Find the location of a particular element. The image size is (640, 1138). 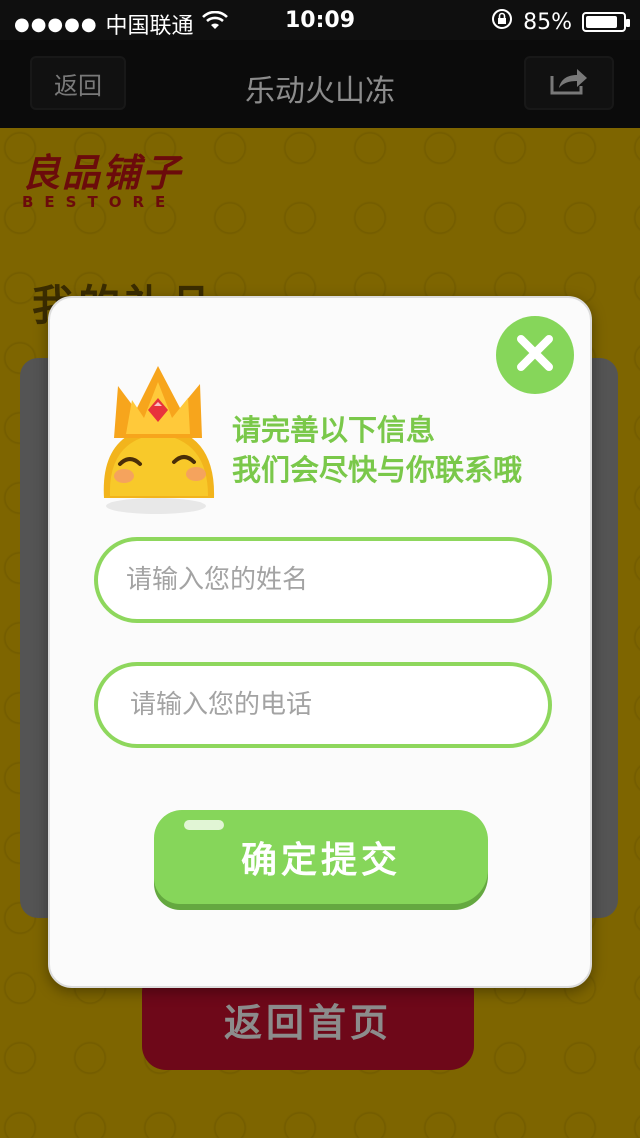

rotation-lock-icon is located at coordinates (502, 22).